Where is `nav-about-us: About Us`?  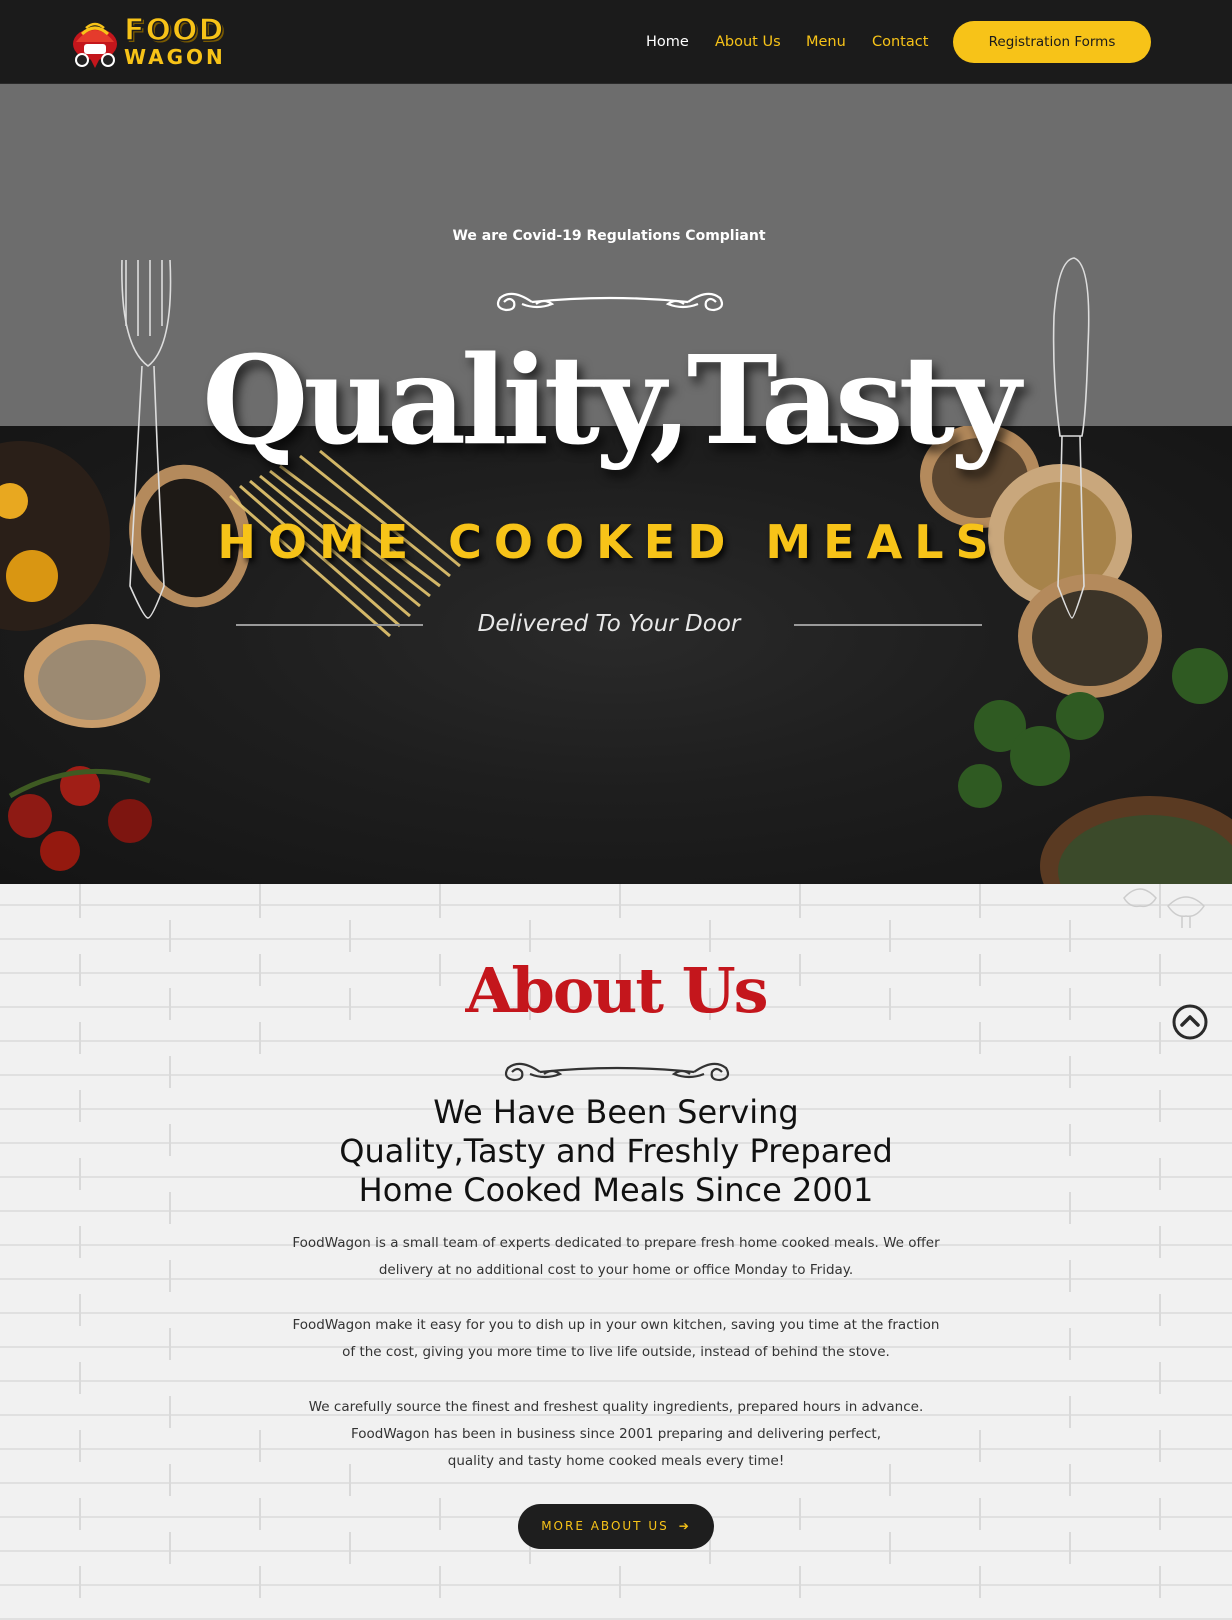 nav-about-us: About Us is located at coordinates (748, 42).